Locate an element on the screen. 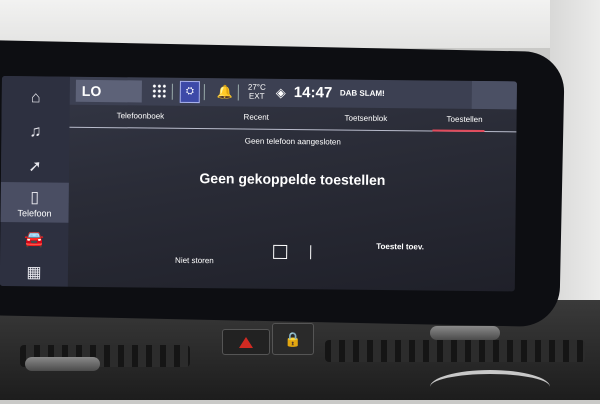 The height and width of the screenshot is (404, 600). tab-keypad: Toetsenblok is located at coordinates (366, 118).